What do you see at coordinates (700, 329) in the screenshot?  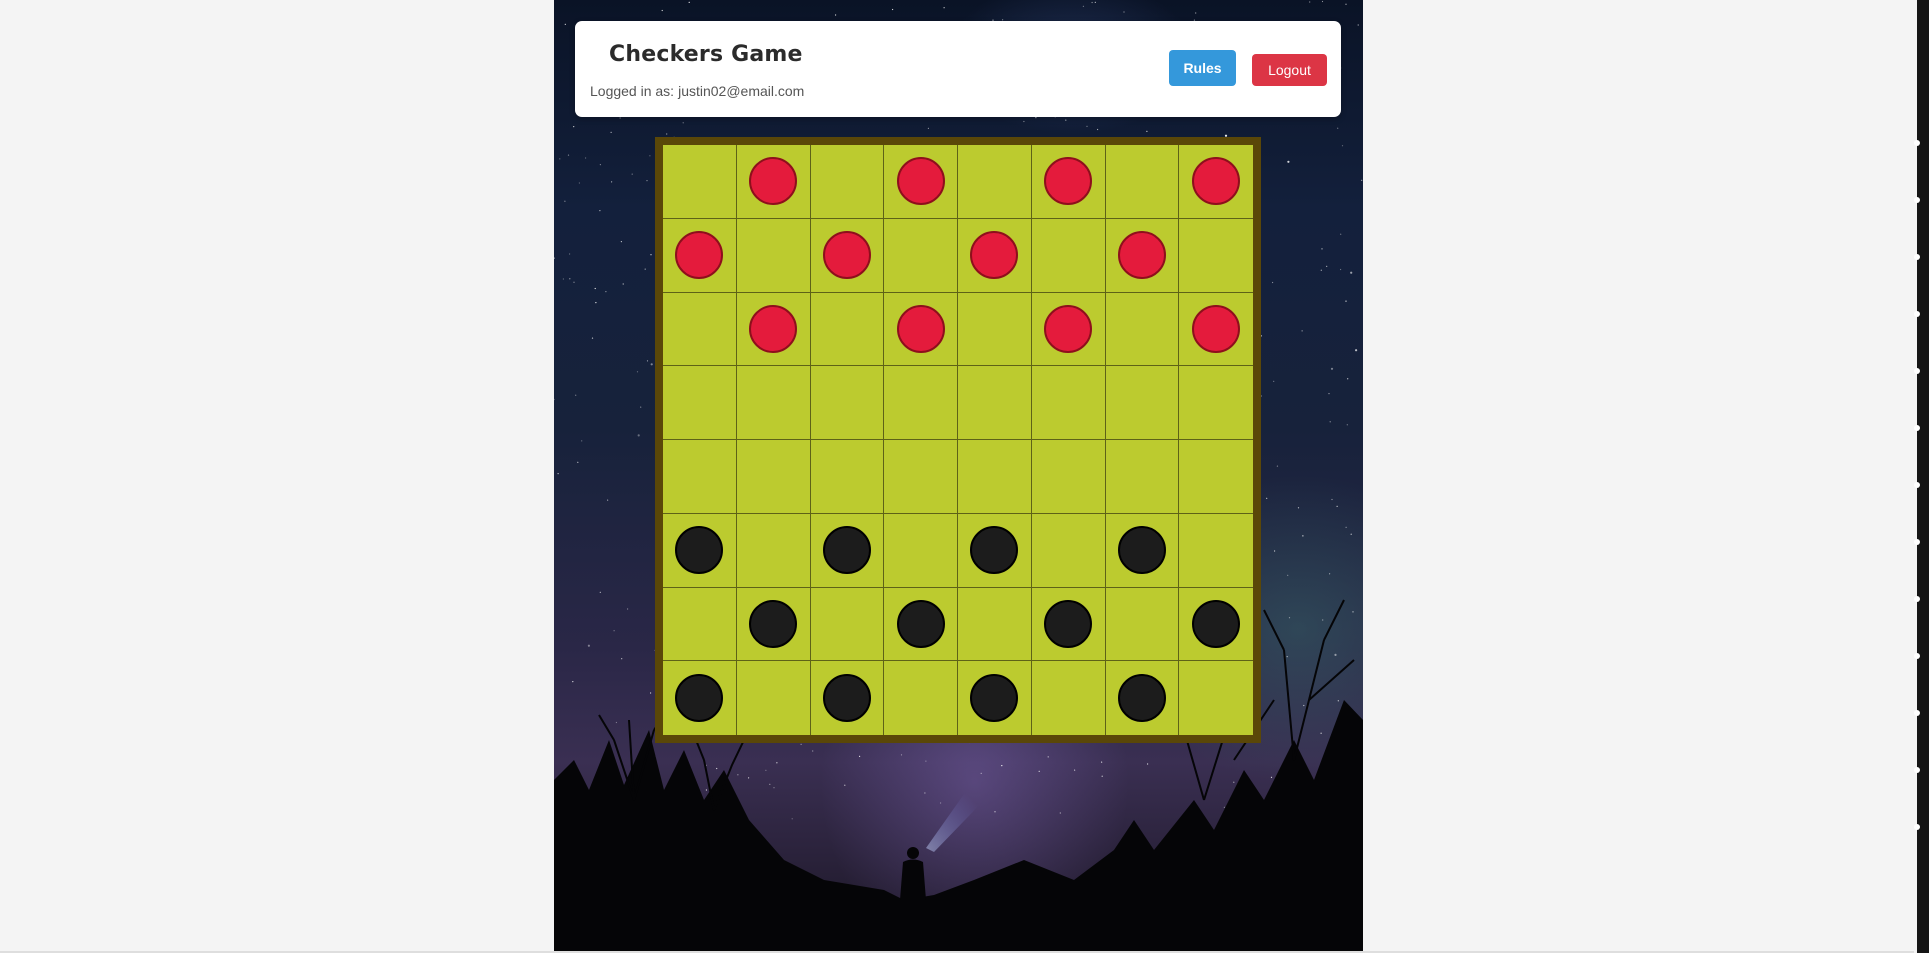 I see `board-square-r3-c1` at bounding box center [700, 329].